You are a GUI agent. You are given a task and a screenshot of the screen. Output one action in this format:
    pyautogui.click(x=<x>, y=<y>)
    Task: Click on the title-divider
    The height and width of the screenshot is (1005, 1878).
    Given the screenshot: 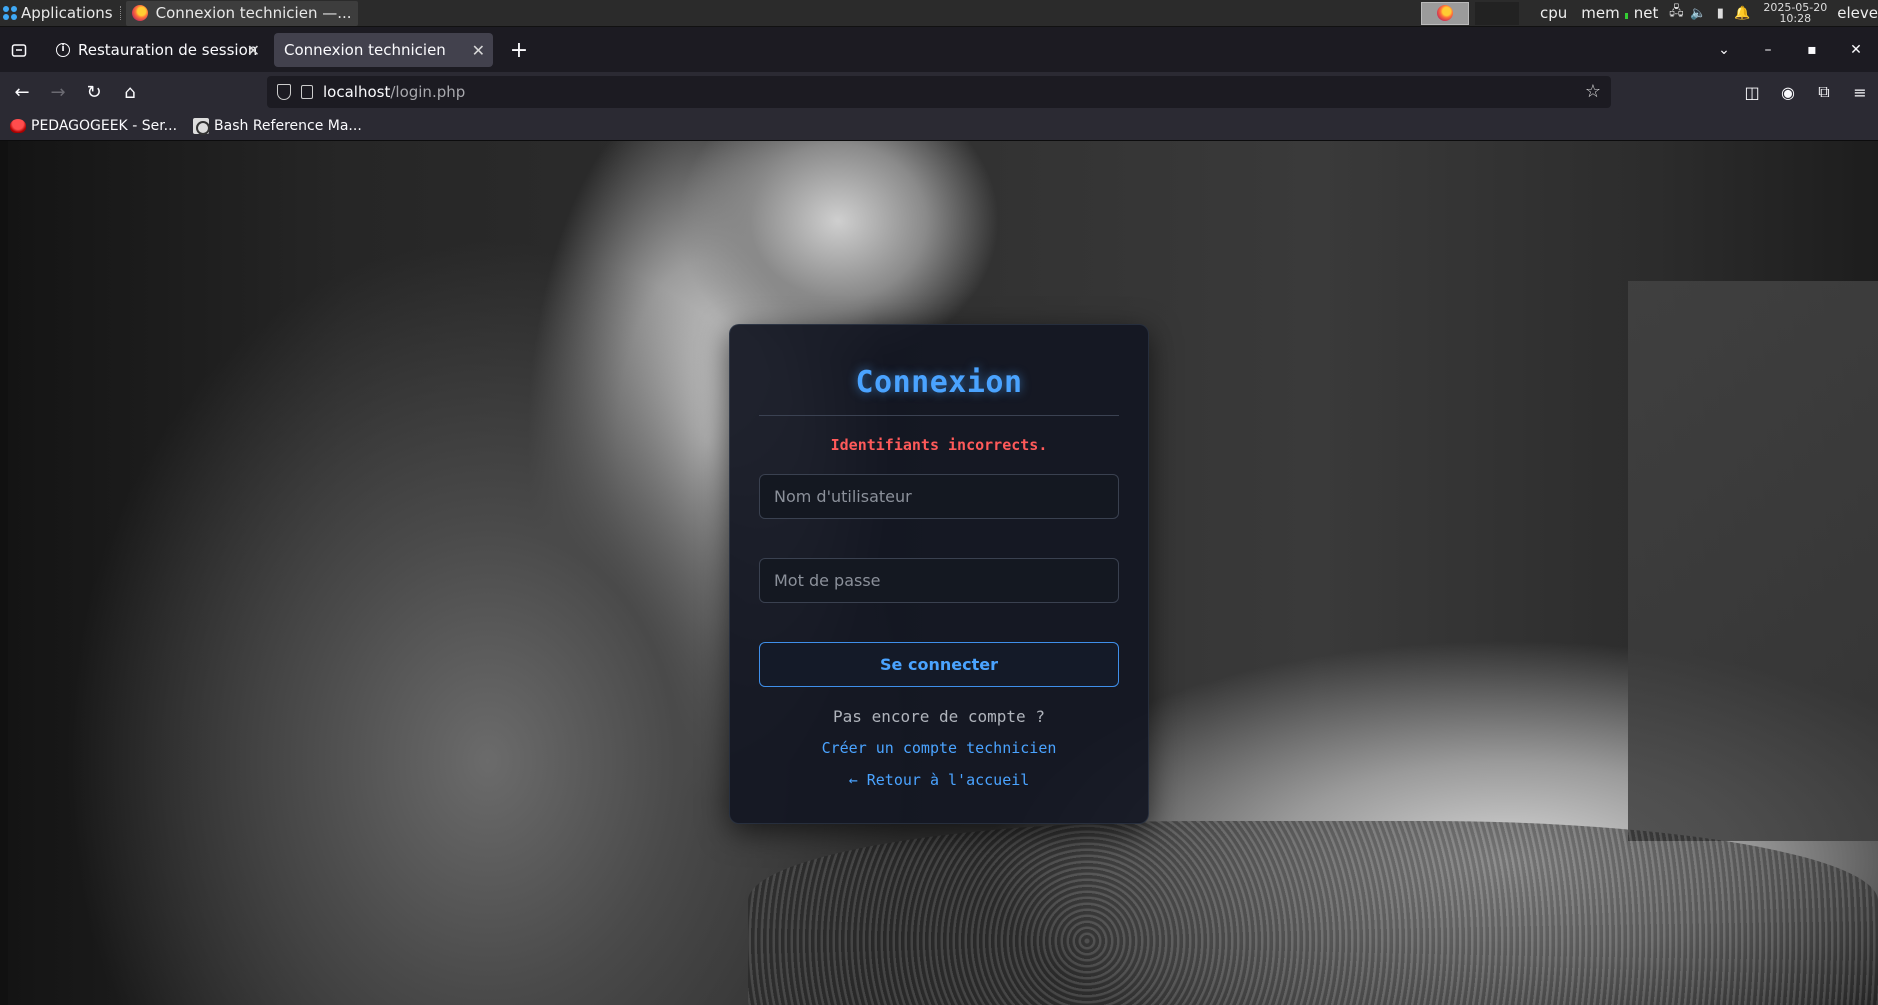 What is the action you would take?
    pyautogui.click(x=939, y=415)
    